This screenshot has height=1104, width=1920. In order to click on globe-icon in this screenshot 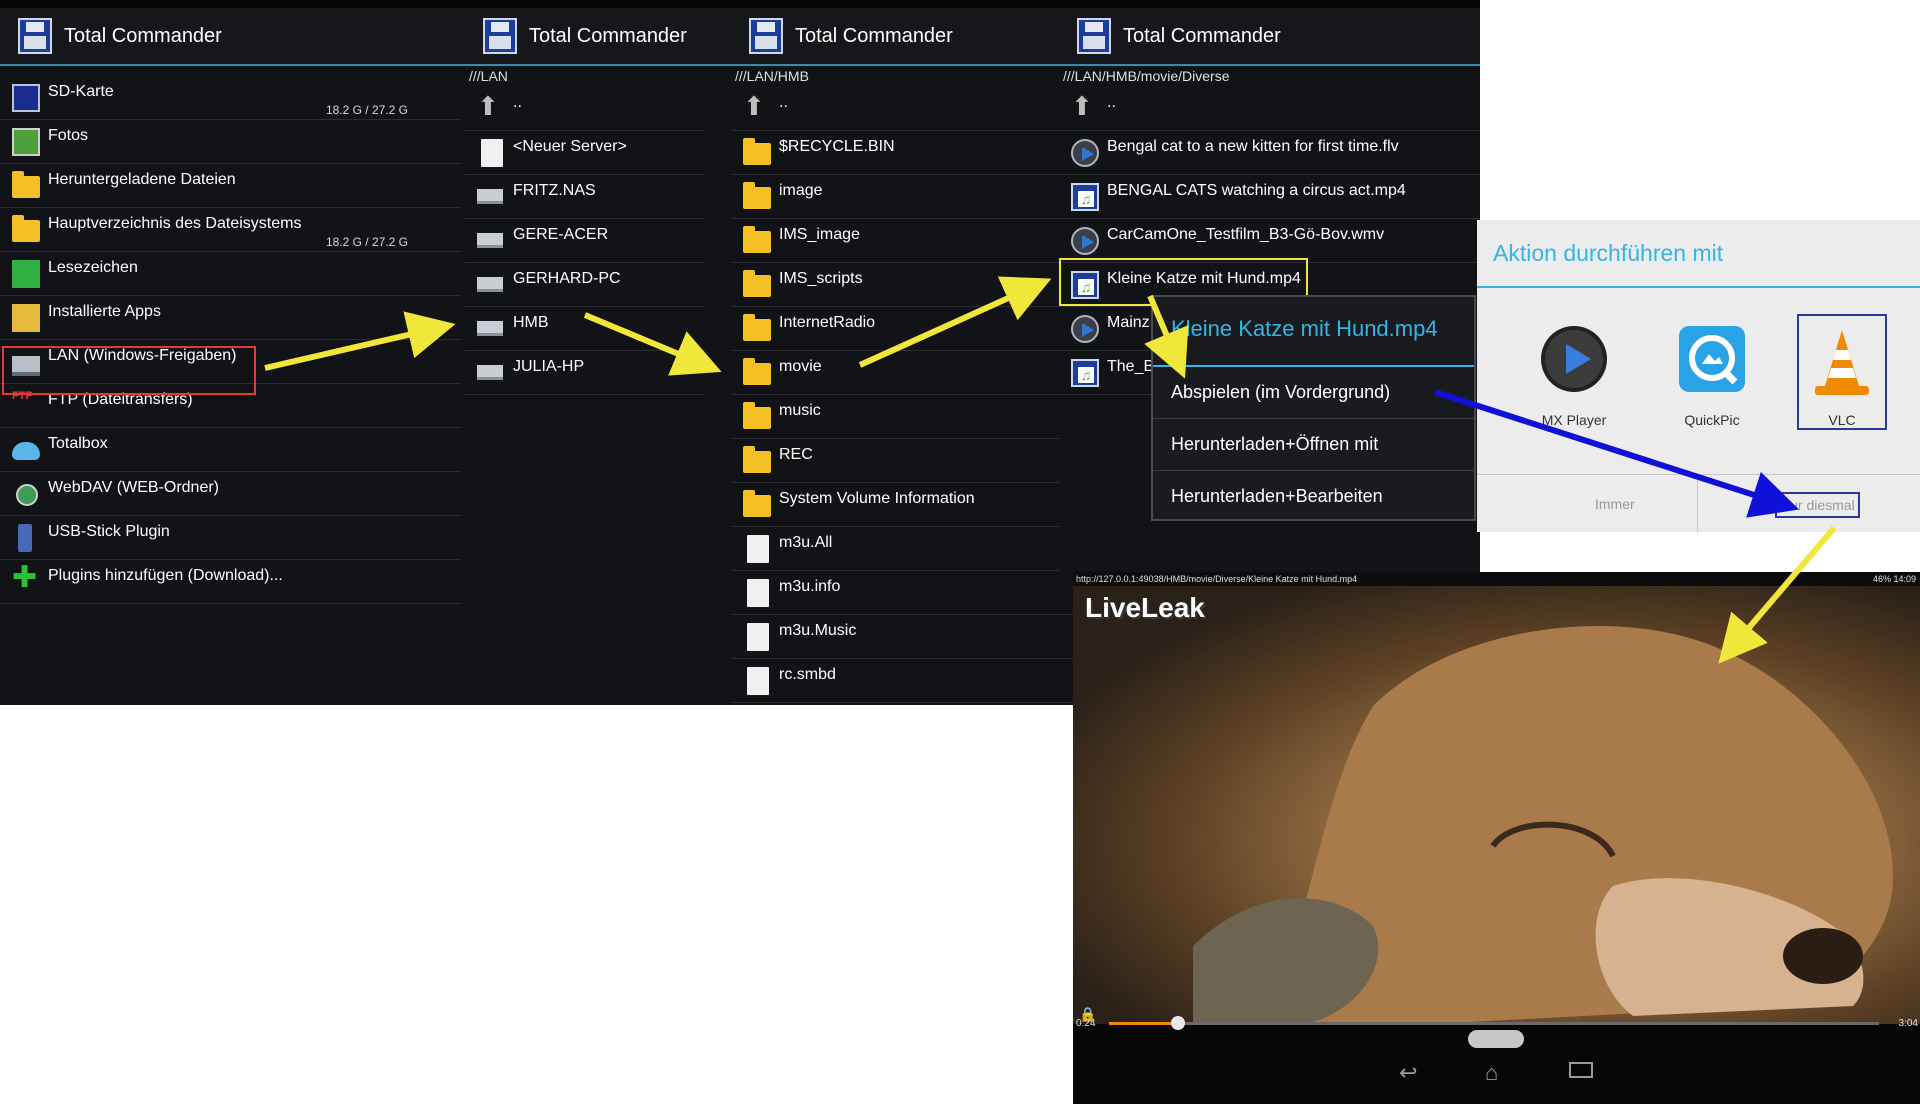, I will do `click(27, 495)`.